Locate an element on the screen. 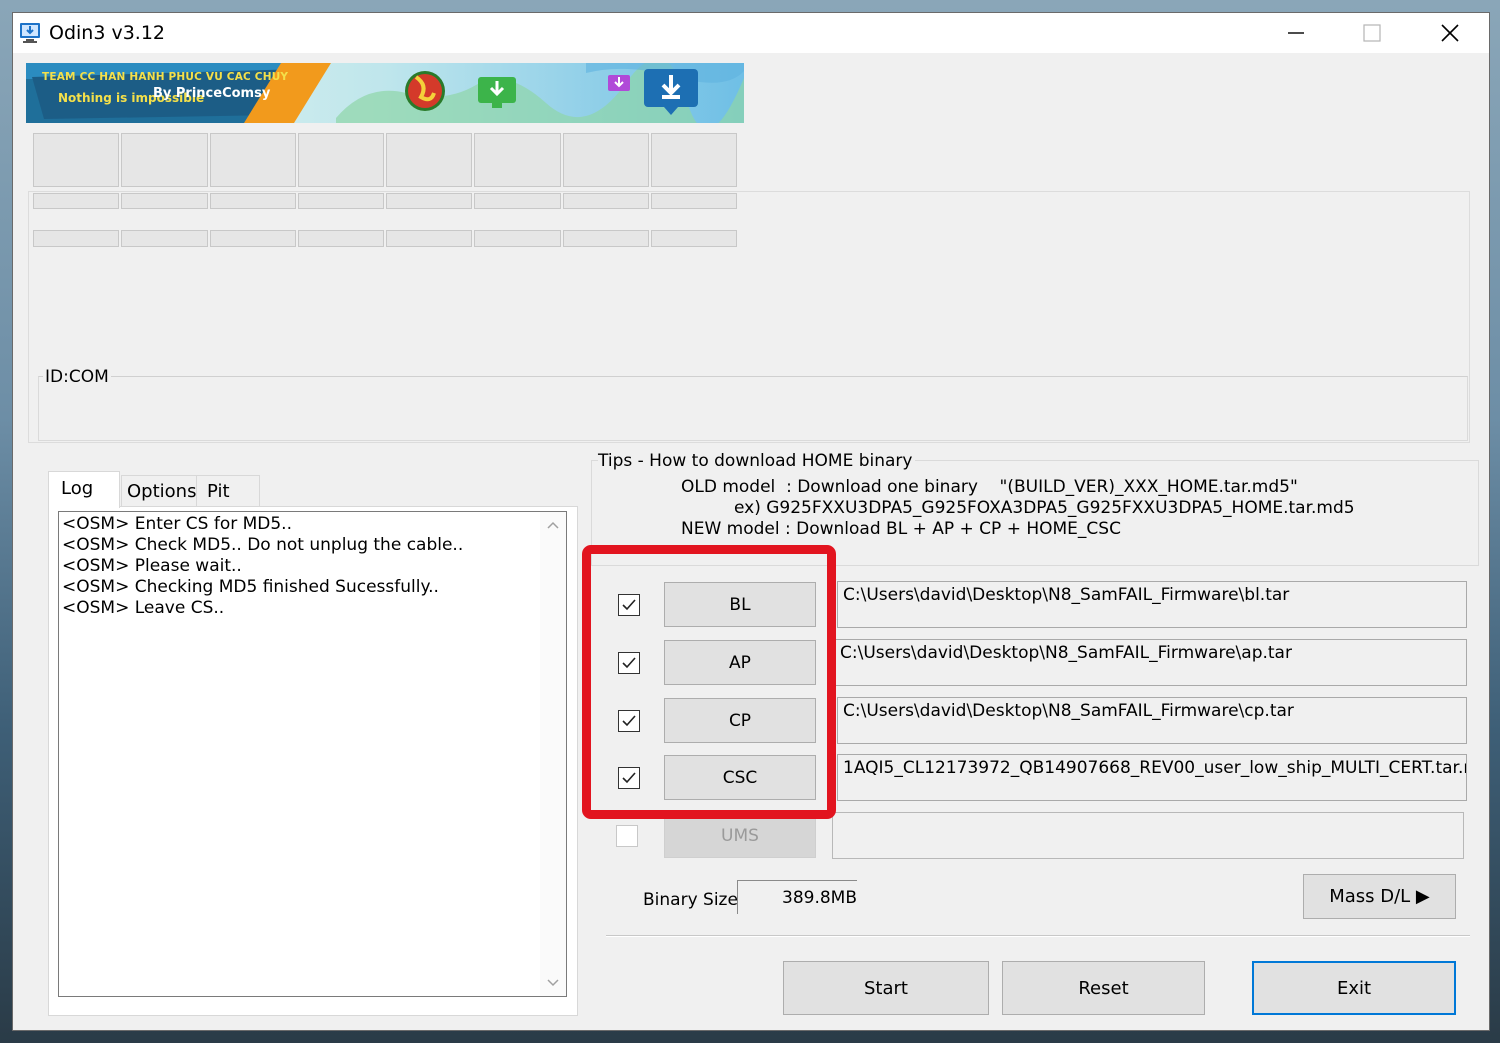  bl-checkbox is located at coordinates (629, 605).